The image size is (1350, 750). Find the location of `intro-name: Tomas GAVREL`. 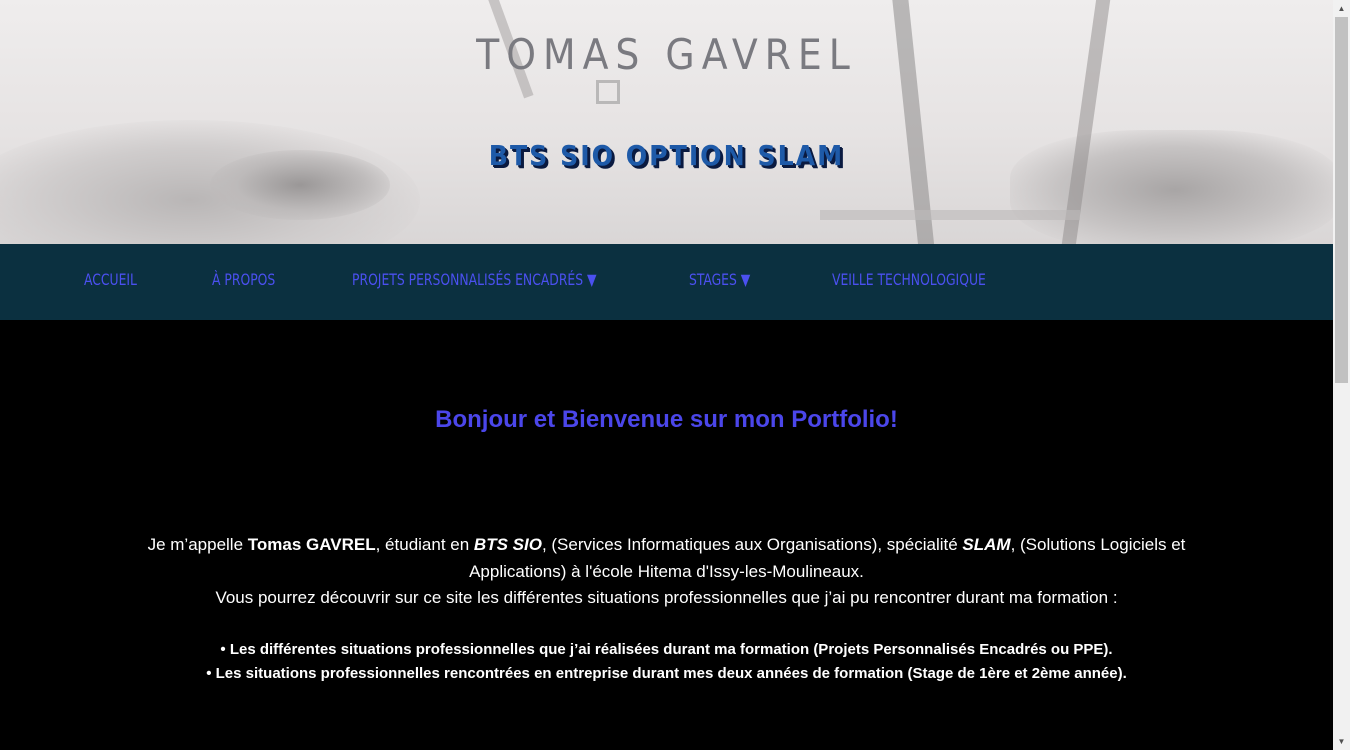

intro-name: Tomas GAVREL is located at coordinates (311, 544).